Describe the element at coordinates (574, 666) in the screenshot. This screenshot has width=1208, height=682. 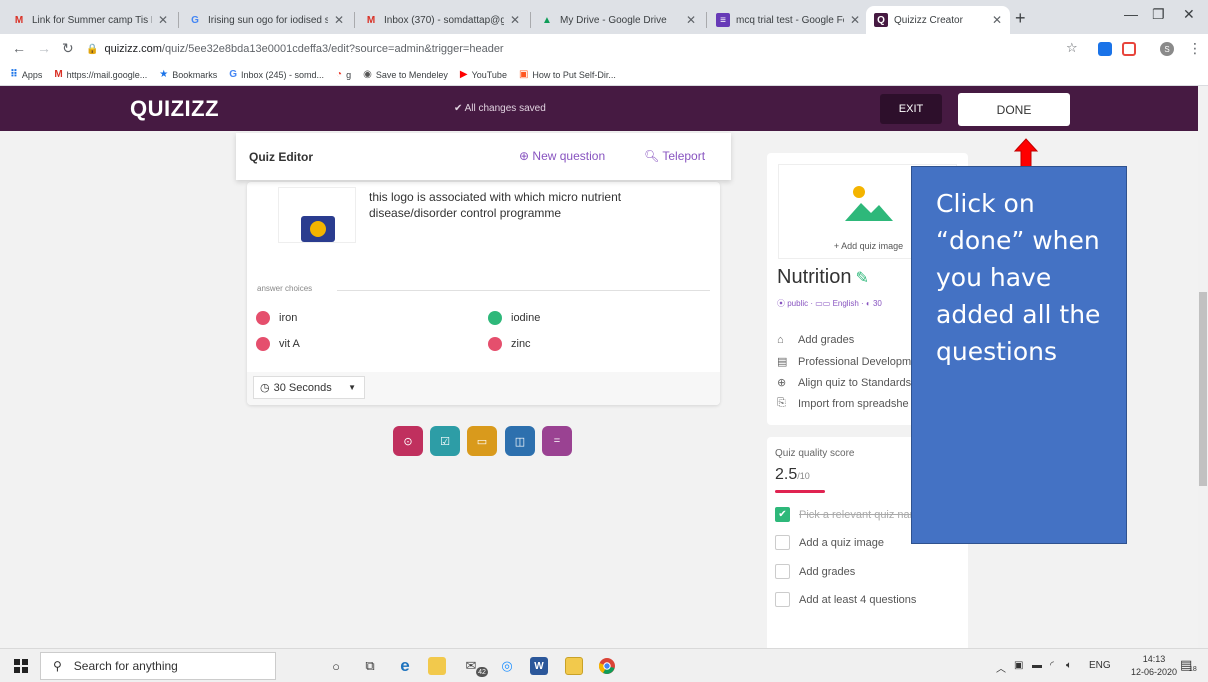
I see `paint-icon` at that location.